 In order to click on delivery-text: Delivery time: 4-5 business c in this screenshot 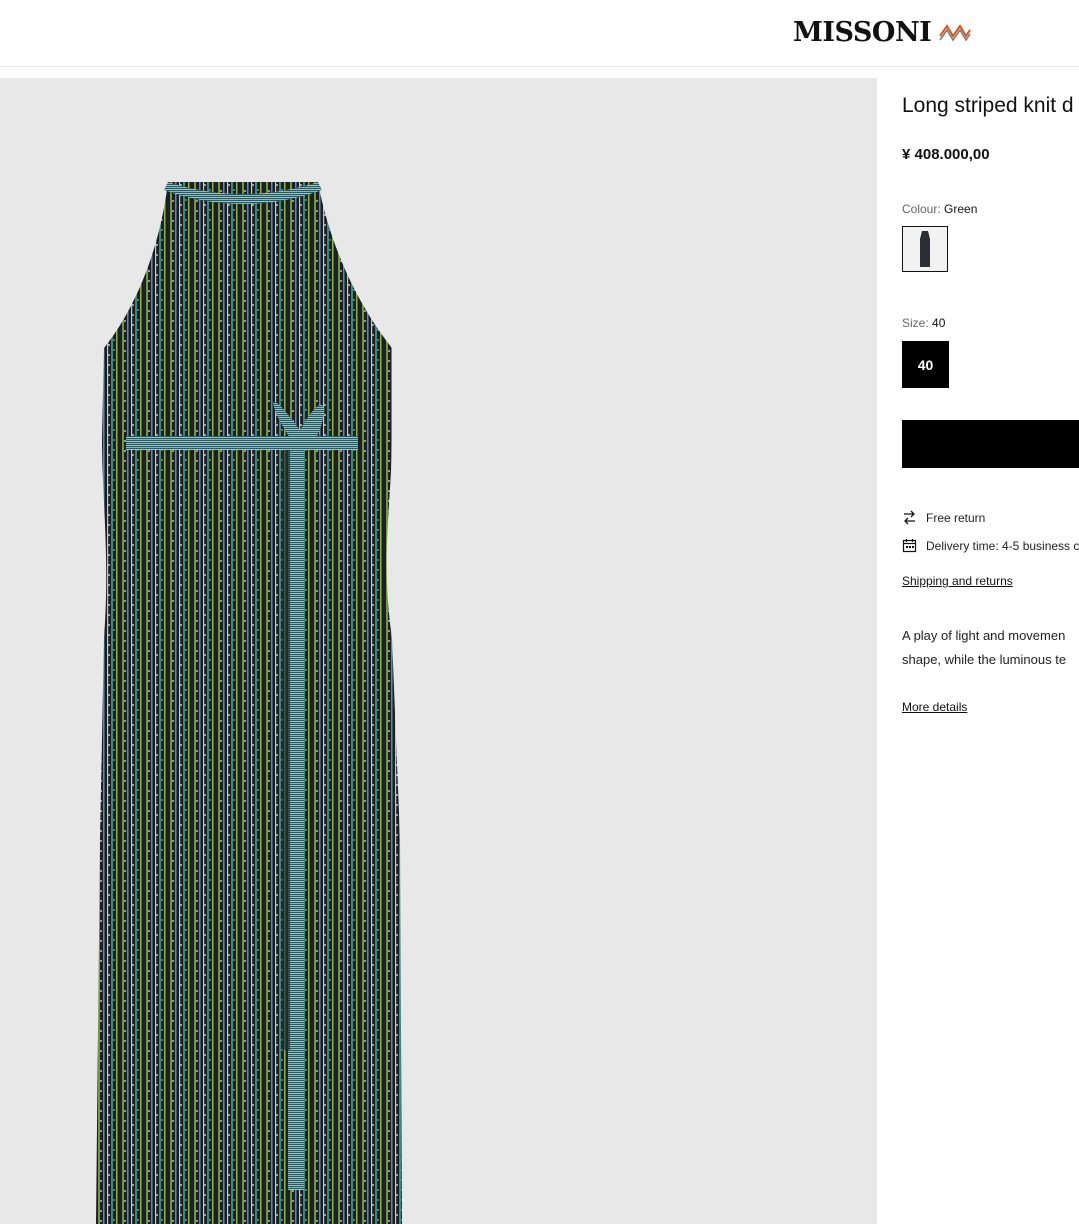, I will do `click(1002, 545)`.